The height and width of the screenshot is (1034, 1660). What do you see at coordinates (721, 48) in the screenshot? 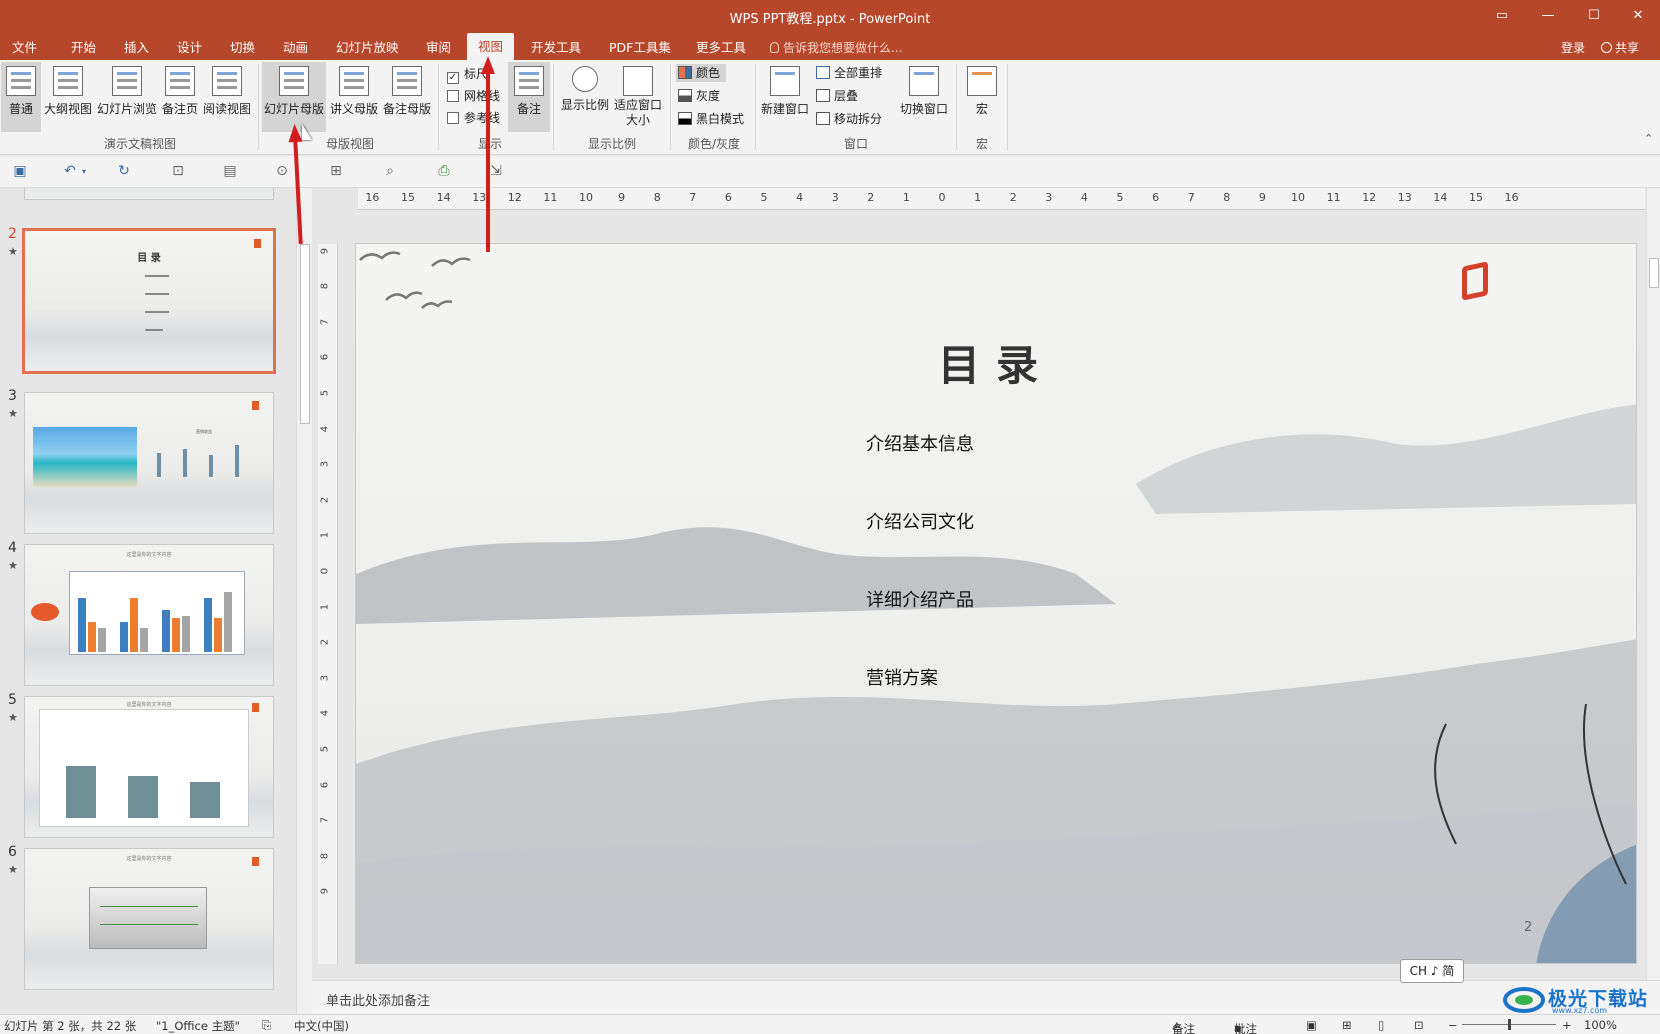
I see `tab-more-tools: 更多工具` at bounding box center [721, 48].